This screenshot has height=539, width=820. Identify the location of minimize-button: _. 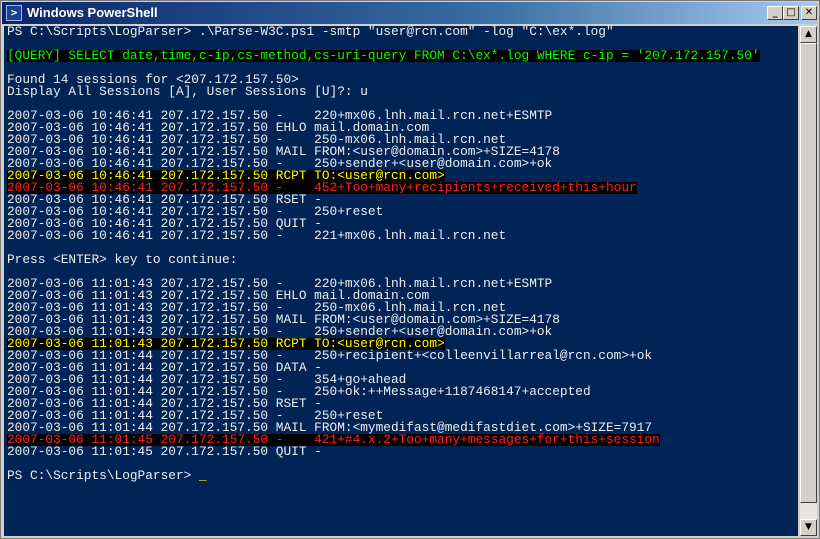
(775, 13).